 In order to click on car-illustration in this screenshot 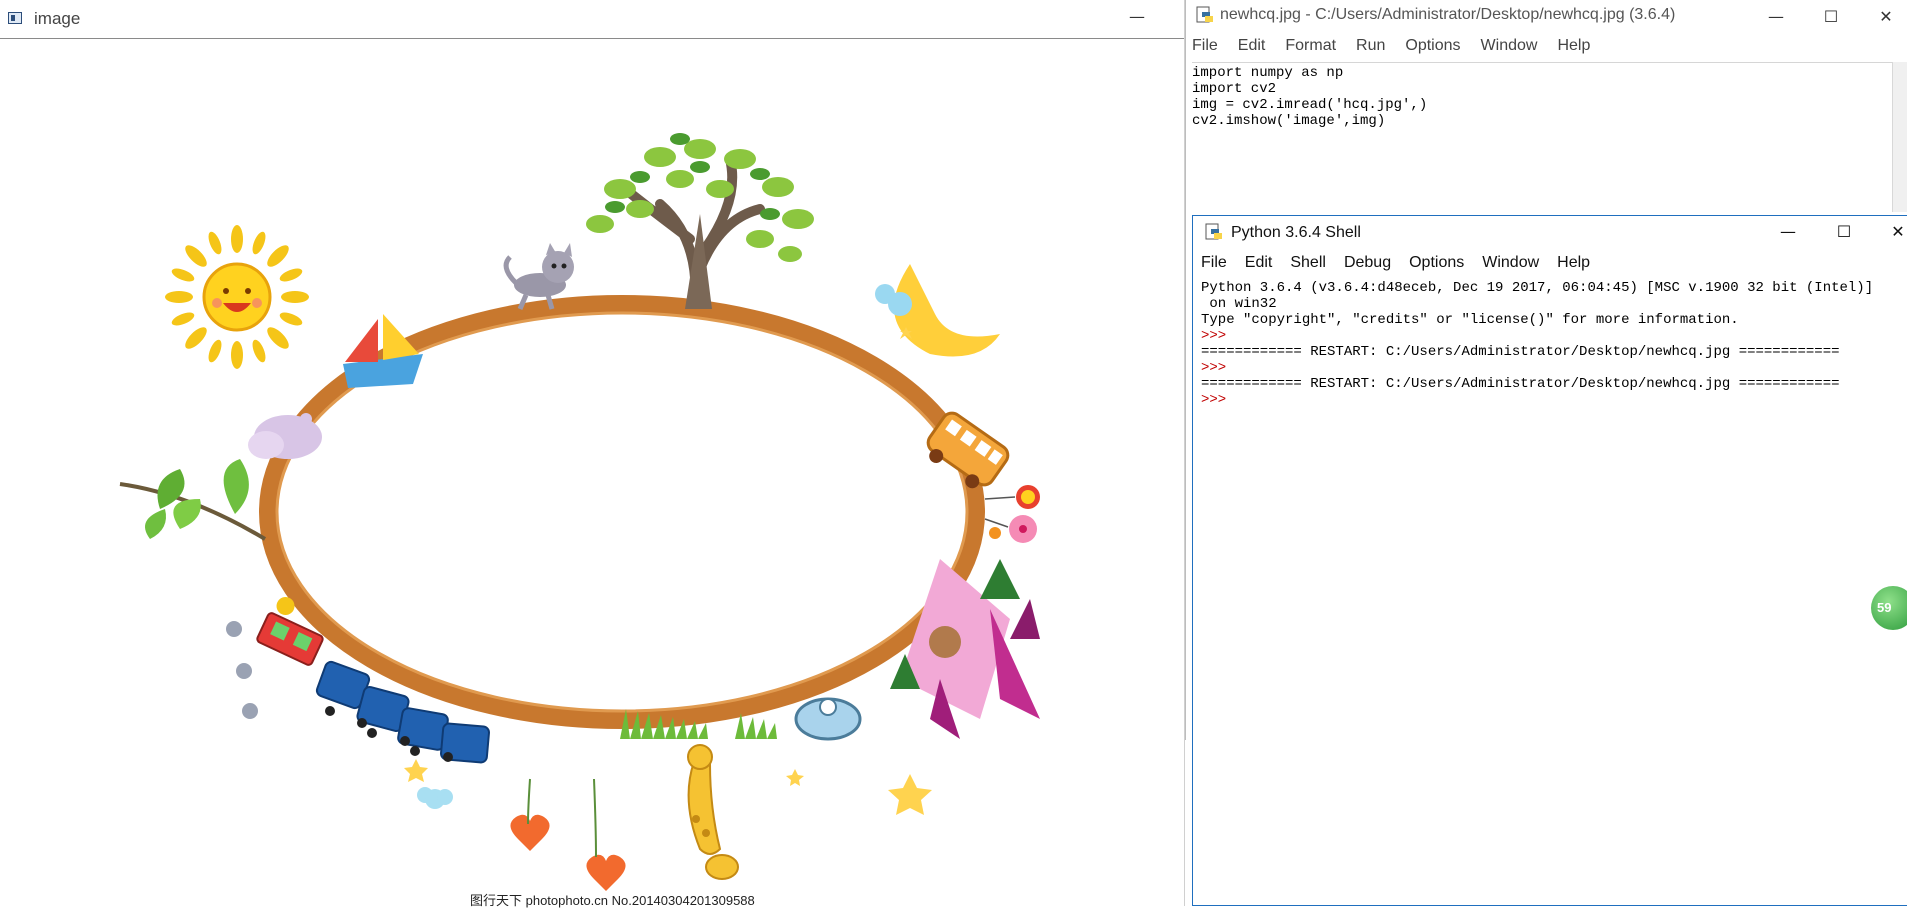, I will do `click(828, 719)`.